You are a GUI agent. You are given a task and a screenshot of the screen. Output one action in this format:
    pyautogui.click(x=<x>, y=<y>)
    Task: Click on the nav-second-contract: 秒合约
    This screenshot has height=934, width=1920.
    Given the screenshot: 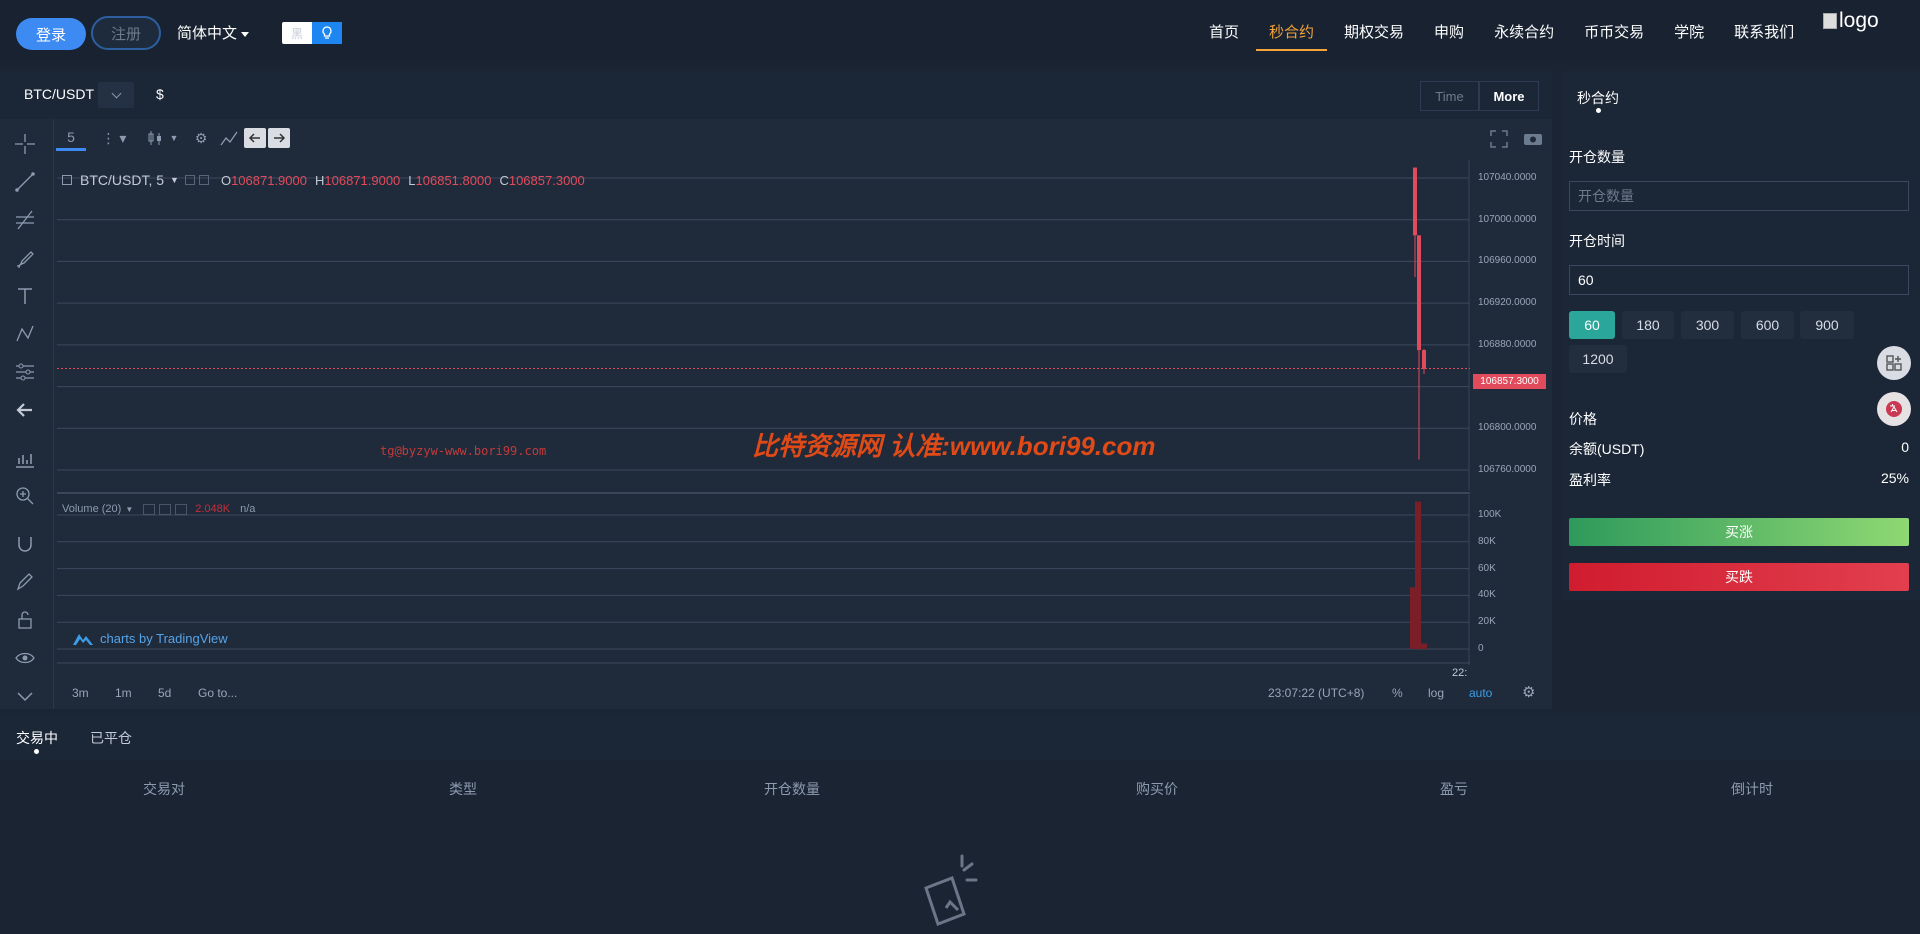 What is the action you would take?
    pyautogui.click(x=1291, y=31)
    